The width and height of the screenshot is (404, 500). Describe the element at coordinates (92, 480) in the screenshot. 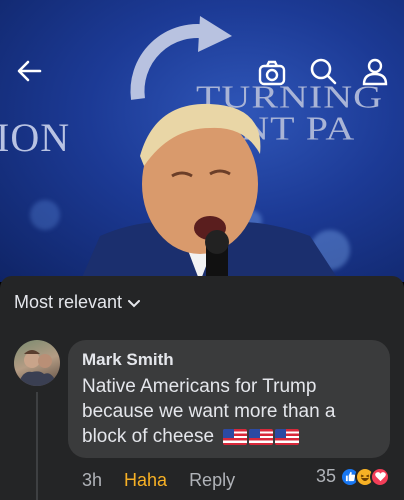

I see `comment-time: 3h` at that location.